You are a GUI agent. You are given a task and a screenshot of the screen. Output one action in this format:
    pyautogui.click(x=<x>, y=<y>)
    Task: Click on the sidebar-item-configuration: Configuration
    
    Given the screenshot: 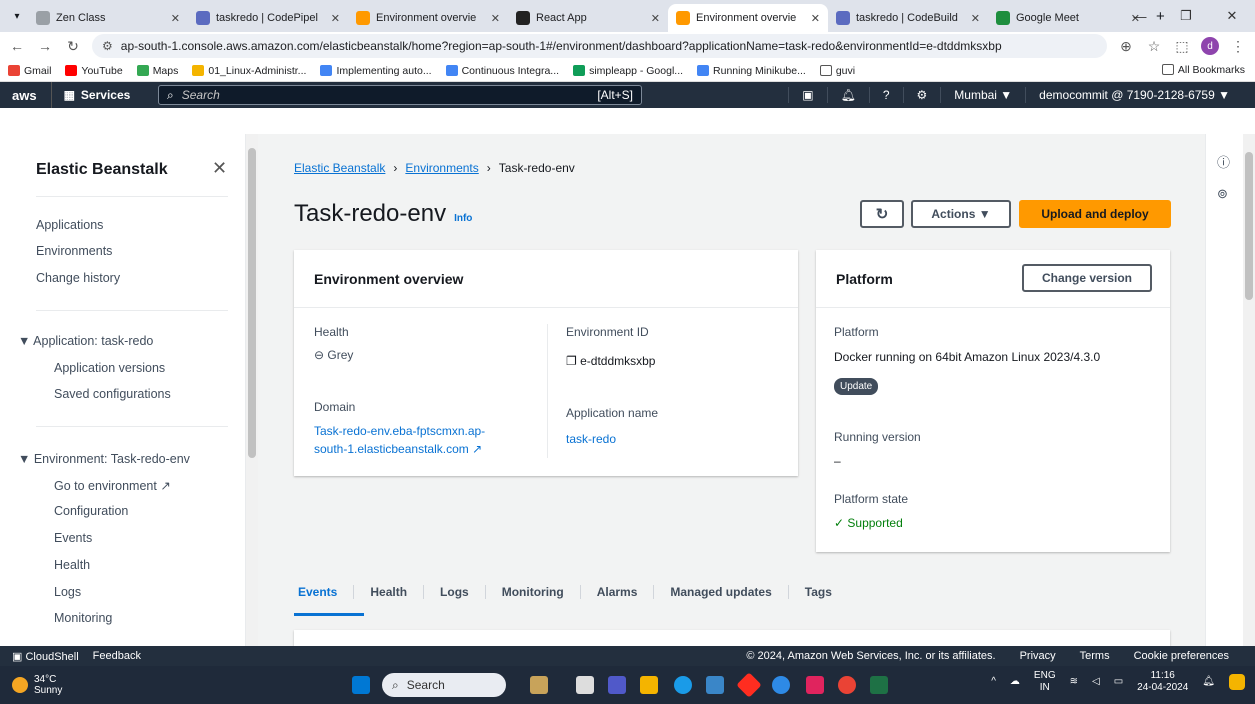 What is the action you would take?
    pyautogui.click(x=91, y=511)
    